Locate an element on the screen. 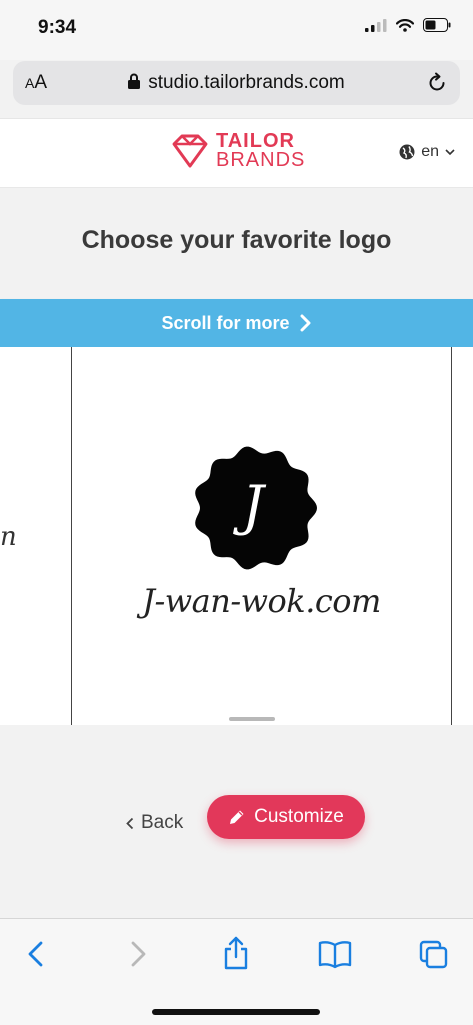 This screenshot has height=1025, width=473. url-bar: AA studio.tailorbrands.com is located at coordinates (236, 83).